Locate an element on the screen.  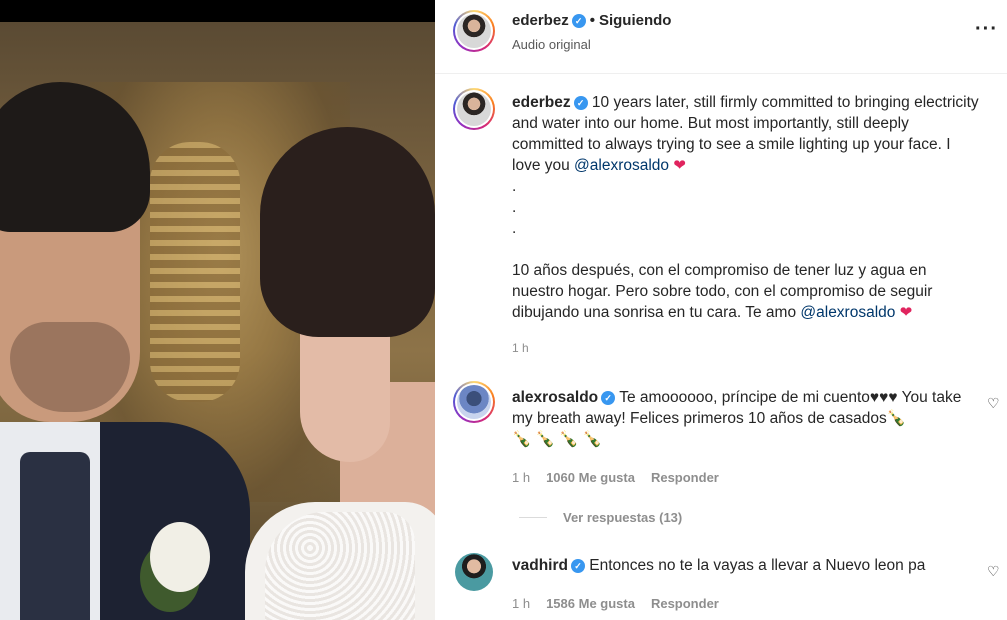
replies-divider is located at coordinates (533, 517).